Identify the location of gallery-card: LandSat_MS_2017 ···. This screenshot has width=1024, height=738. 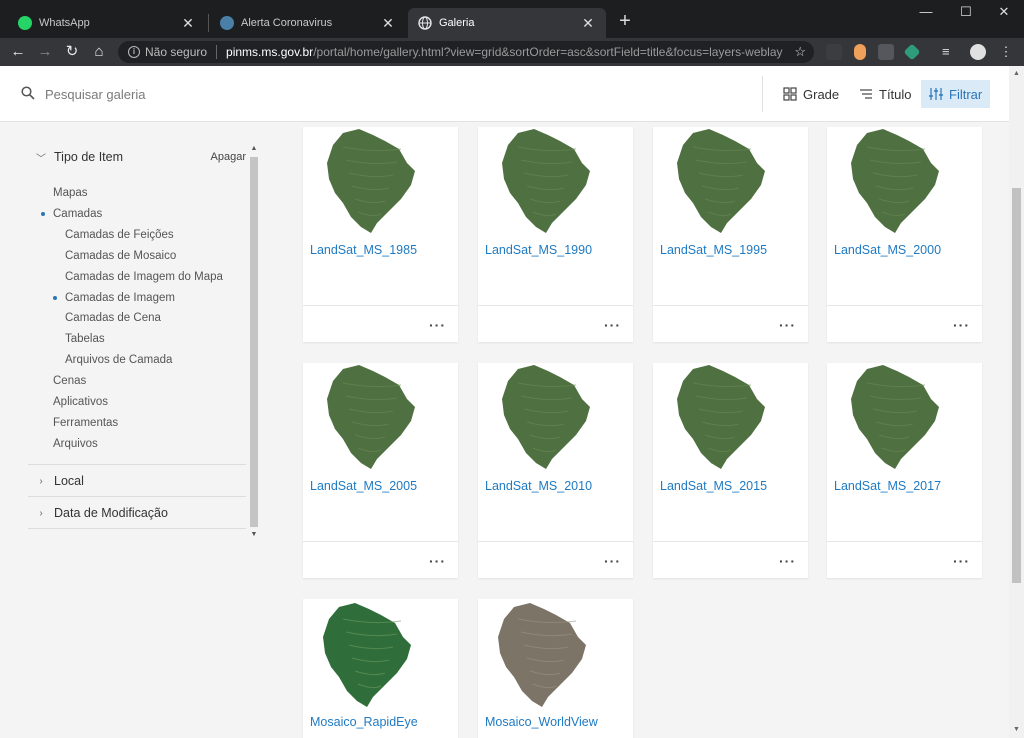
(904, 470).